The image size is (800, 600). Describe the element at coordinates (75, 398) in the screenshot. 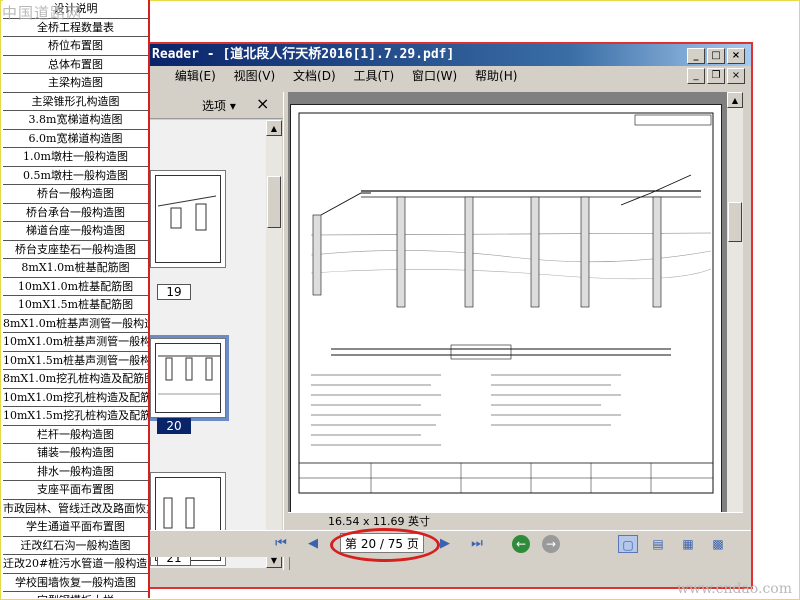

I see `drawing-list-item: 10mX1.0m挖孔桩构造及配筋图` at that location.